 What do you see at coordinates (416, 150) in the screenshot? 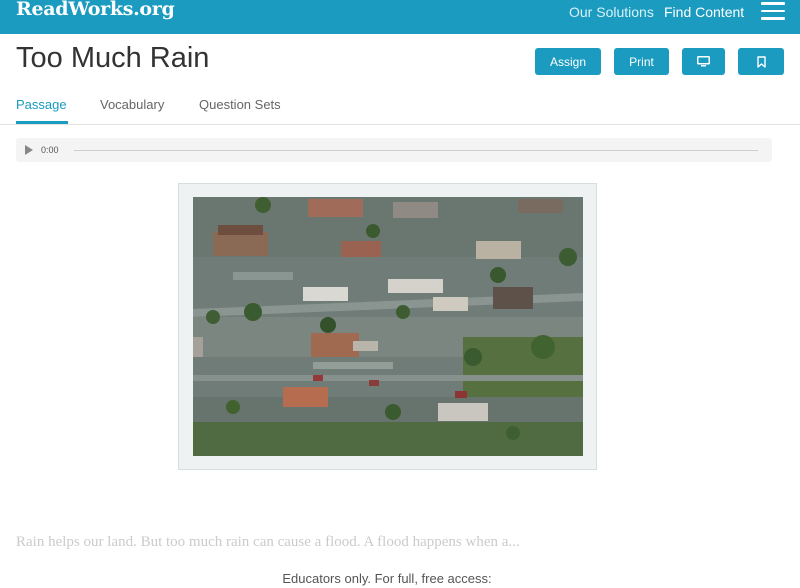
I see `audio-progress-track` at bounding box center [416, 150].